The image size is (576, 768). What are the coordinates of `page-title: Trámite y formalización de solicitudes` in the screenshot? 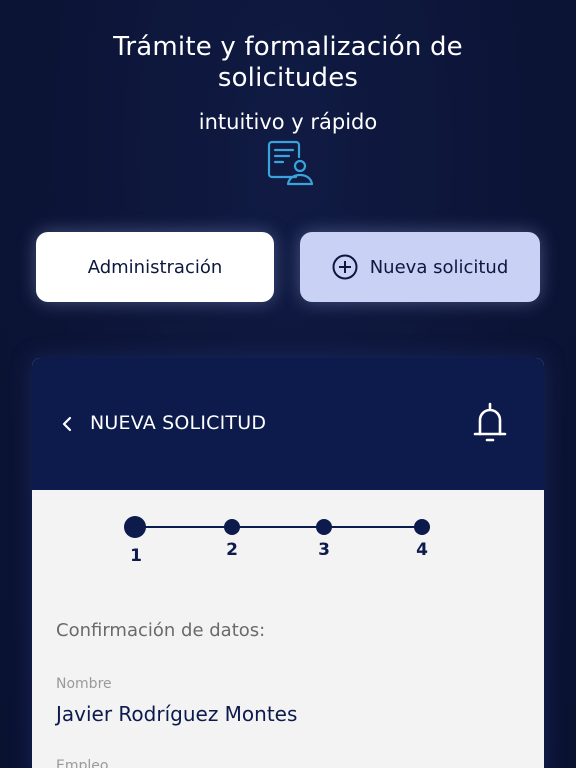 It's located at (288, 63).